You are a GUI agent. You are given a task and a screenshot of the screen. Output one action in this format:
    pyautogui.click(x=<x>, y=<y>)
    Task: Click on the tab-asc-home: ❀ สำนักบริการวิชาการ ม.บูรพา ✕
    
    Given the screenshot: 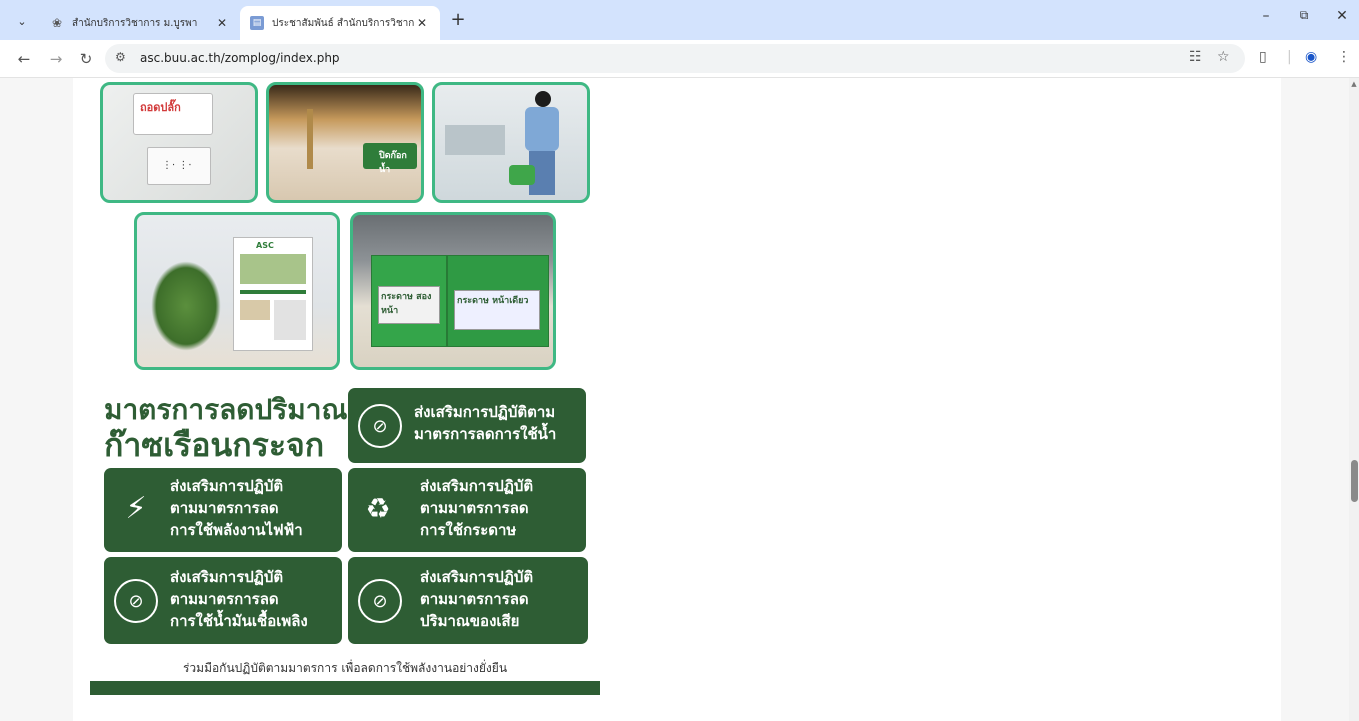 What is the action you would take?
    pyautogui.click(x=140, y=23)
    